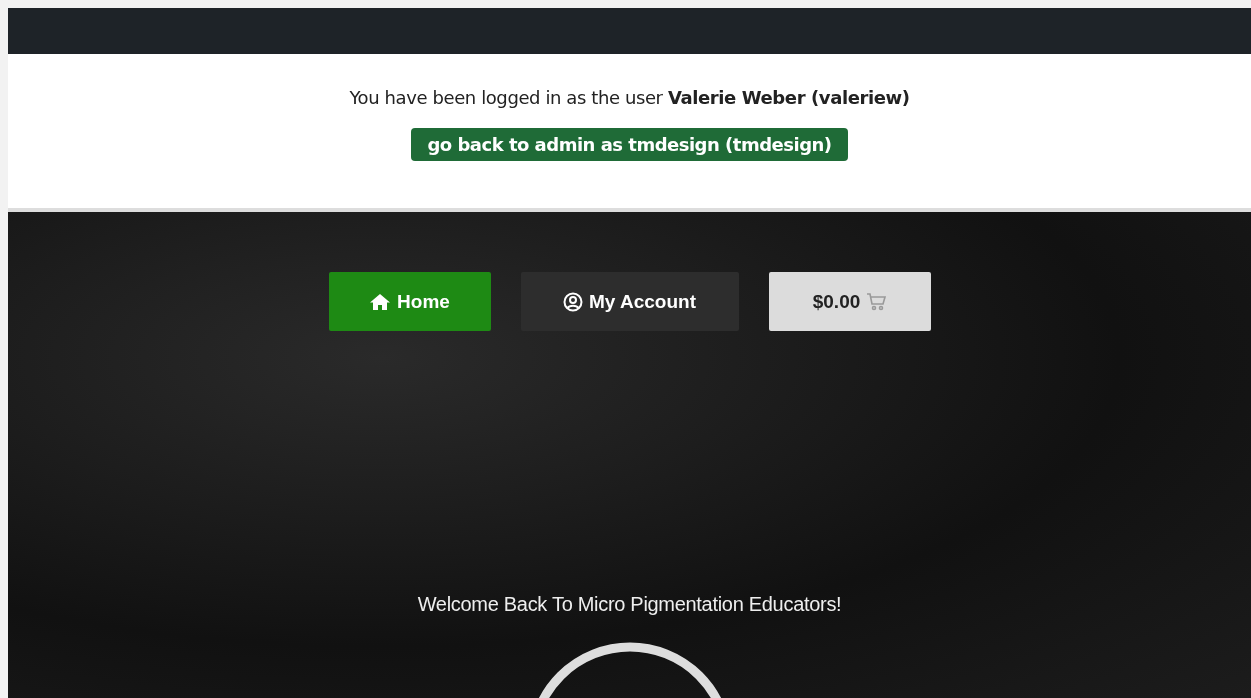 The height and width of the screenshot is (698, 1251). What do you see at coordinates (629, 97) in the screenshot?
I see `login-message: You have been logged in as the user Valerie Weber (valeriew)` at bounding box center [629, 97].